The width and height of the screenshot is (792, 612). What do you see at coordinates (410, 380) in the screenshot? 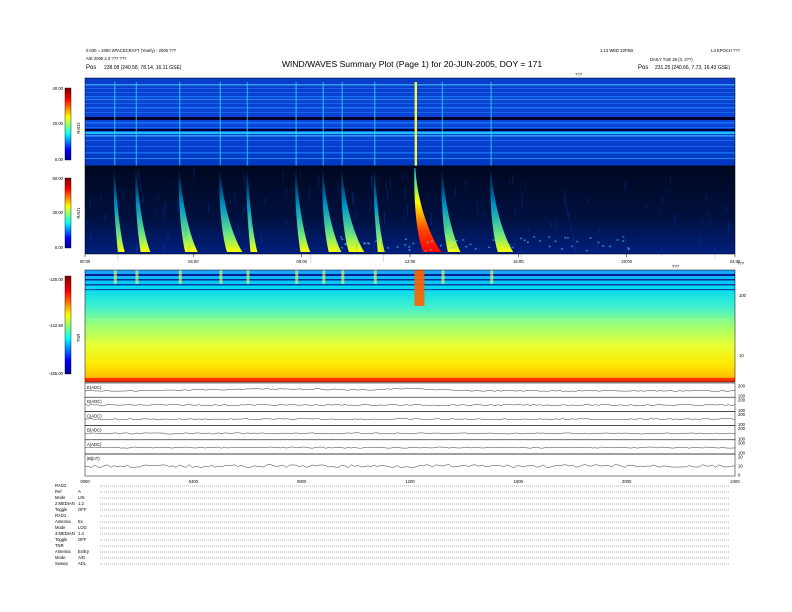
I see `tnr-bottom-band` at bounding box center [410, 380].